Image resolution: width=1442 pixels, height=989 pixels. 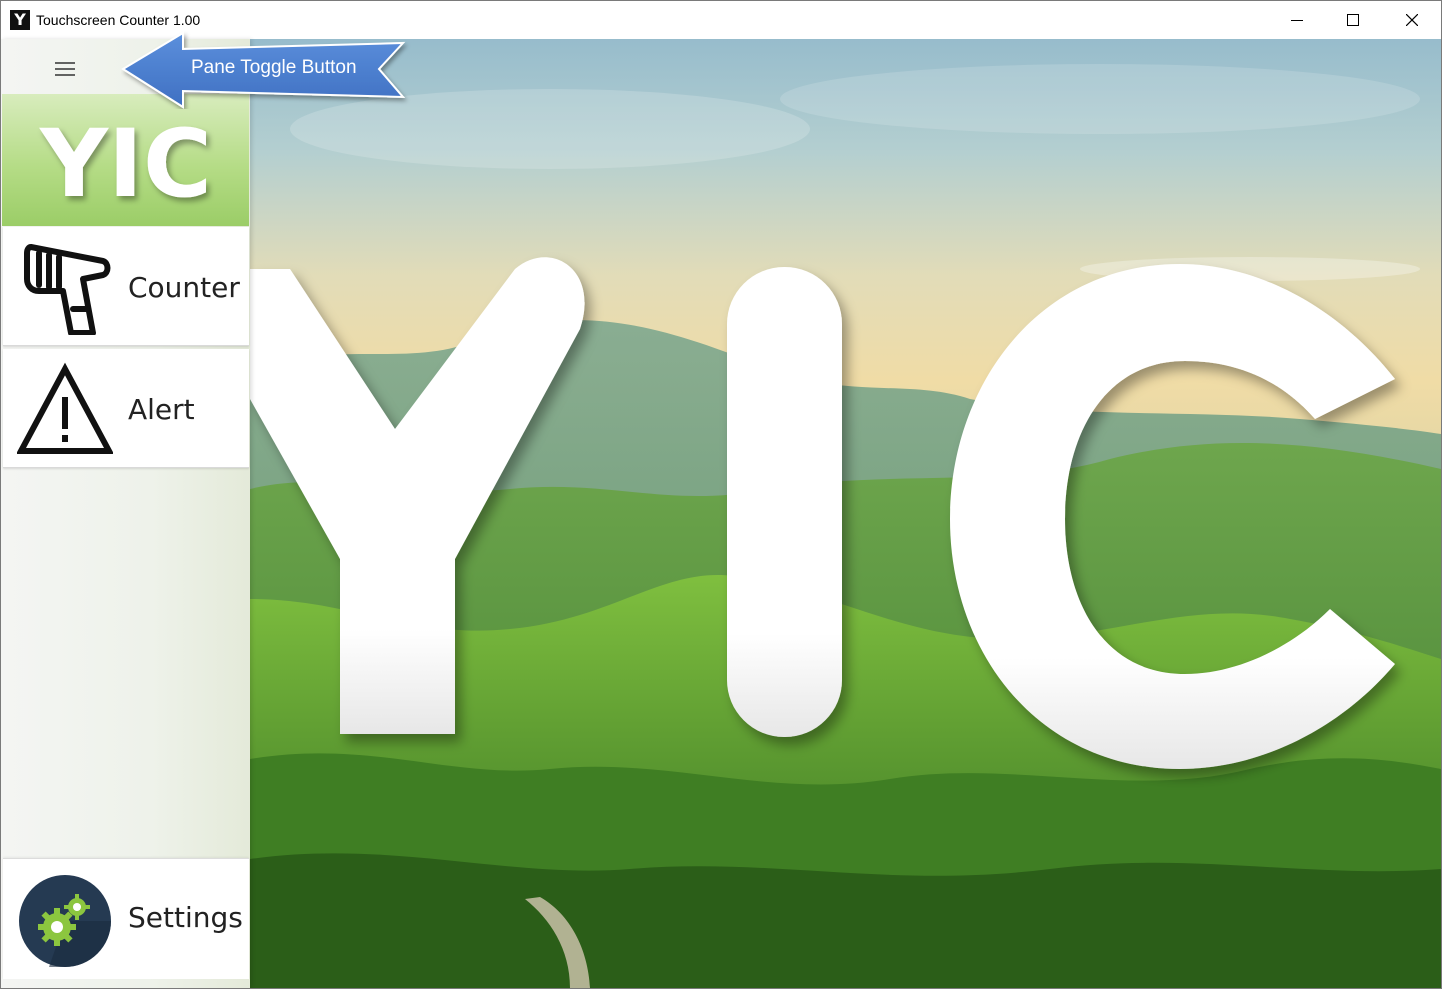 I want to click on logo-tile: YIC, so click(x=125, y=160).